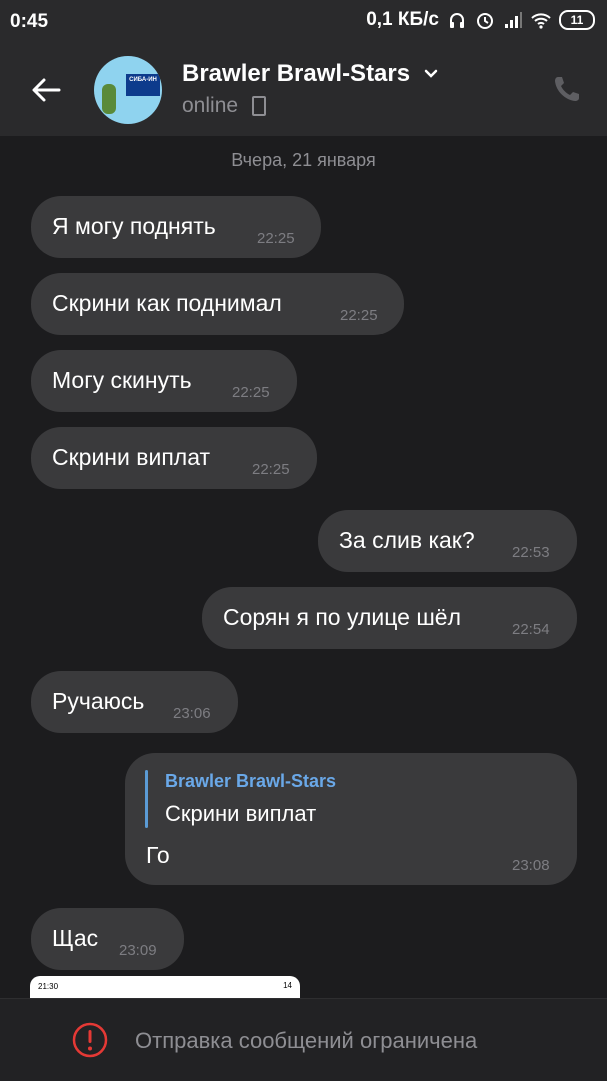  I want to click on mobile-device-icon, so click(258, 106).